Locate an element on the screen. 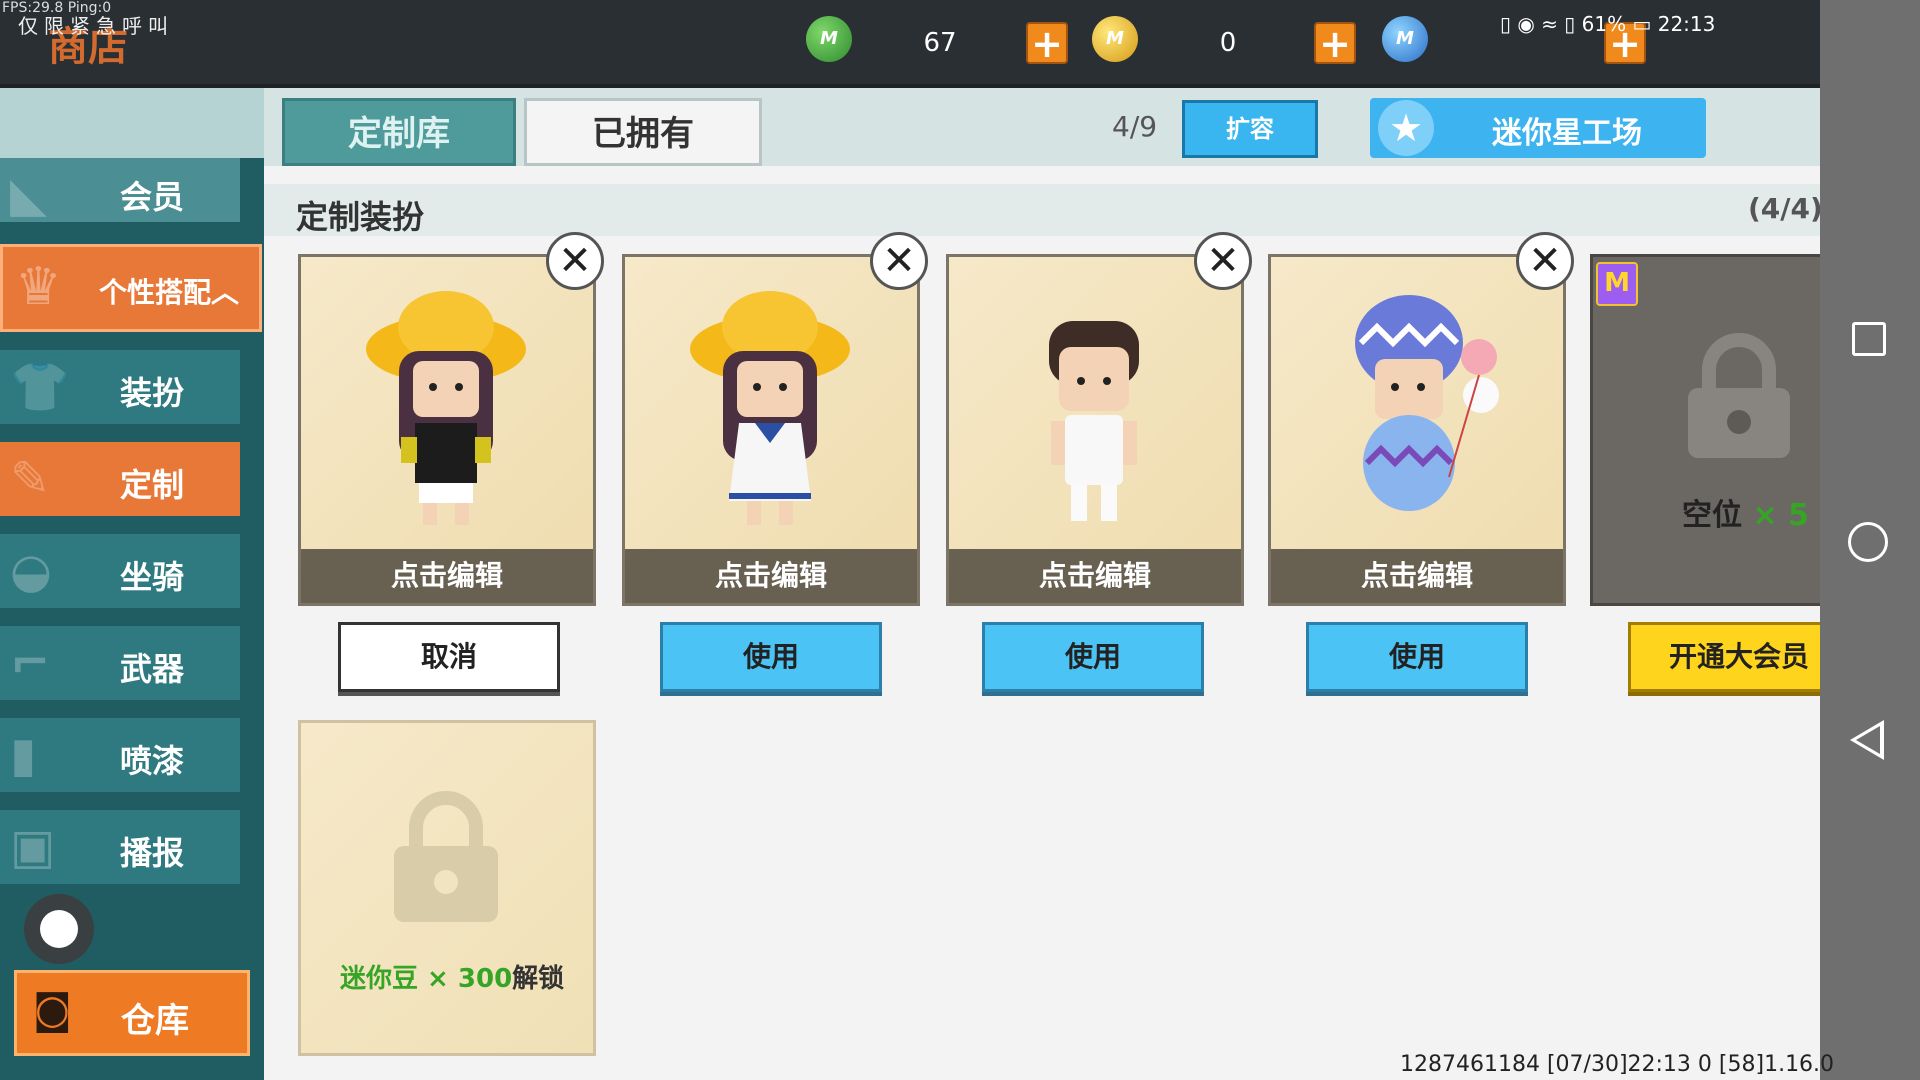  member-icon: ◣ is located at coordinates (28, 195).